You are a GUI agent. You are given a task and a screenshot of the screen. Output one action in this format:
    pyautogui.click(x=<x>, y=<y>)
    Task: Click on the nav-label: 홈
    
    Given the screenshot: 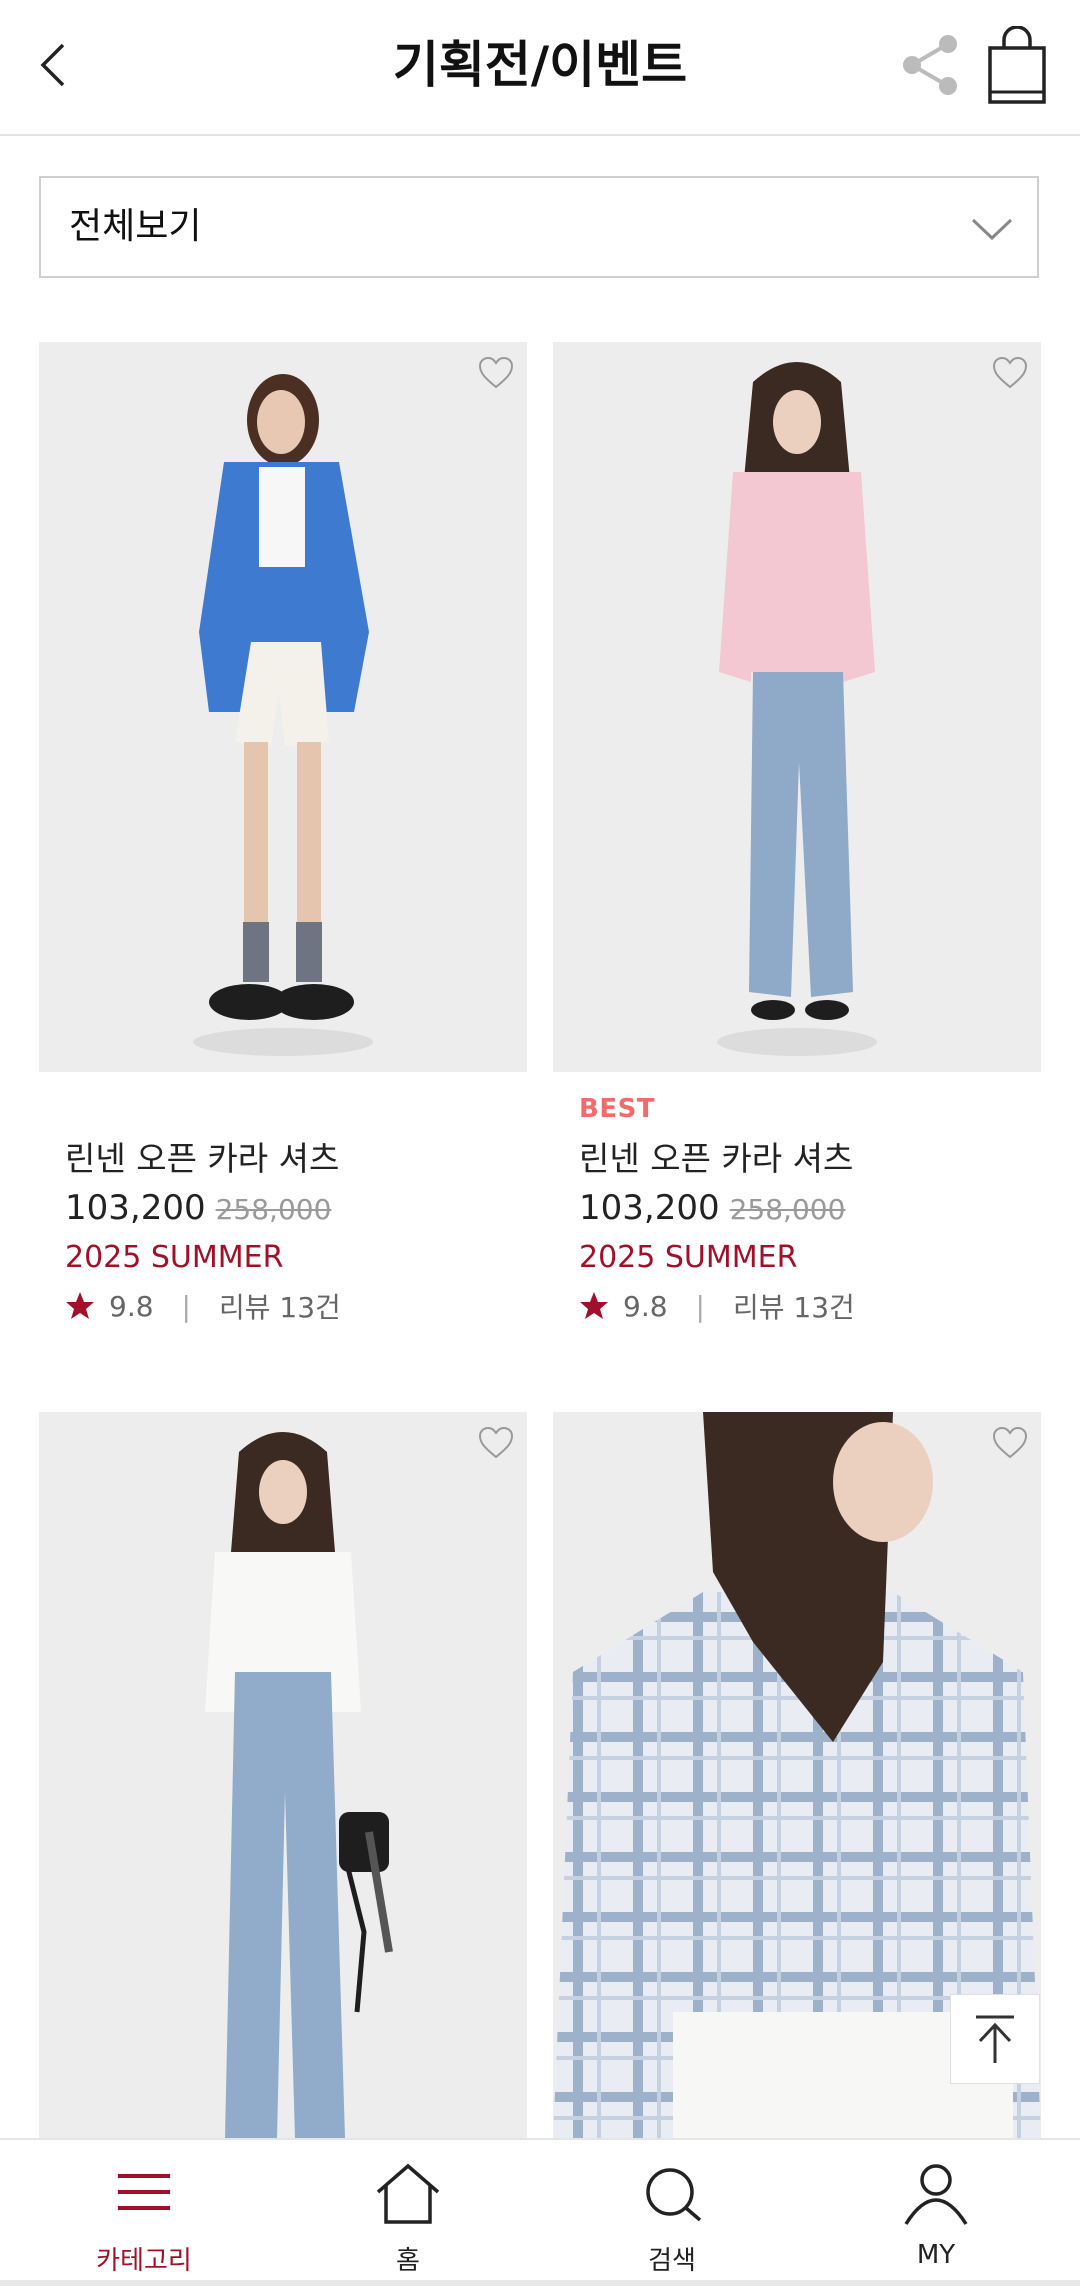 What is the action you would take?
    pyautogui.click(x=408, y=2261)
    